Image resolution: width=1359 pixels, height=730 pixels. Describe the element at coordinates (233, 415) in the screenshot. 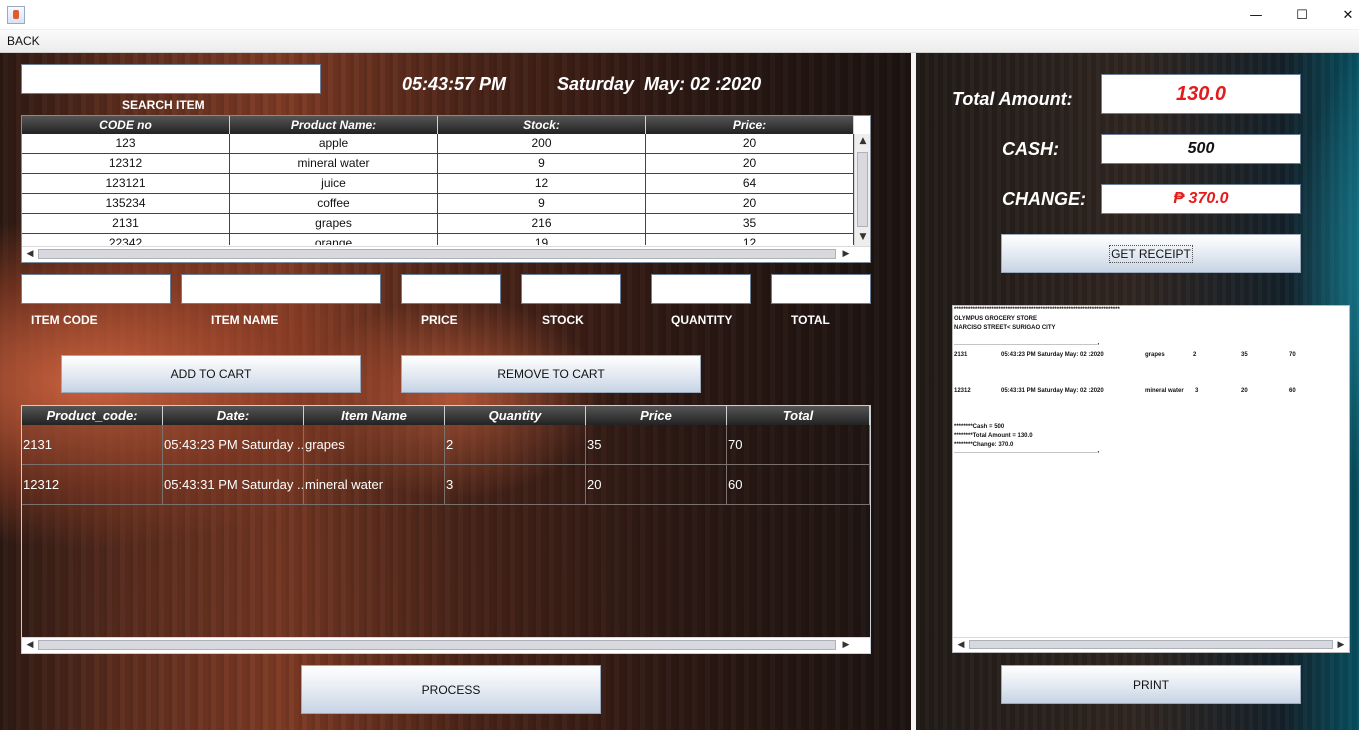

I see `cart-col-header: Date:` at that location.